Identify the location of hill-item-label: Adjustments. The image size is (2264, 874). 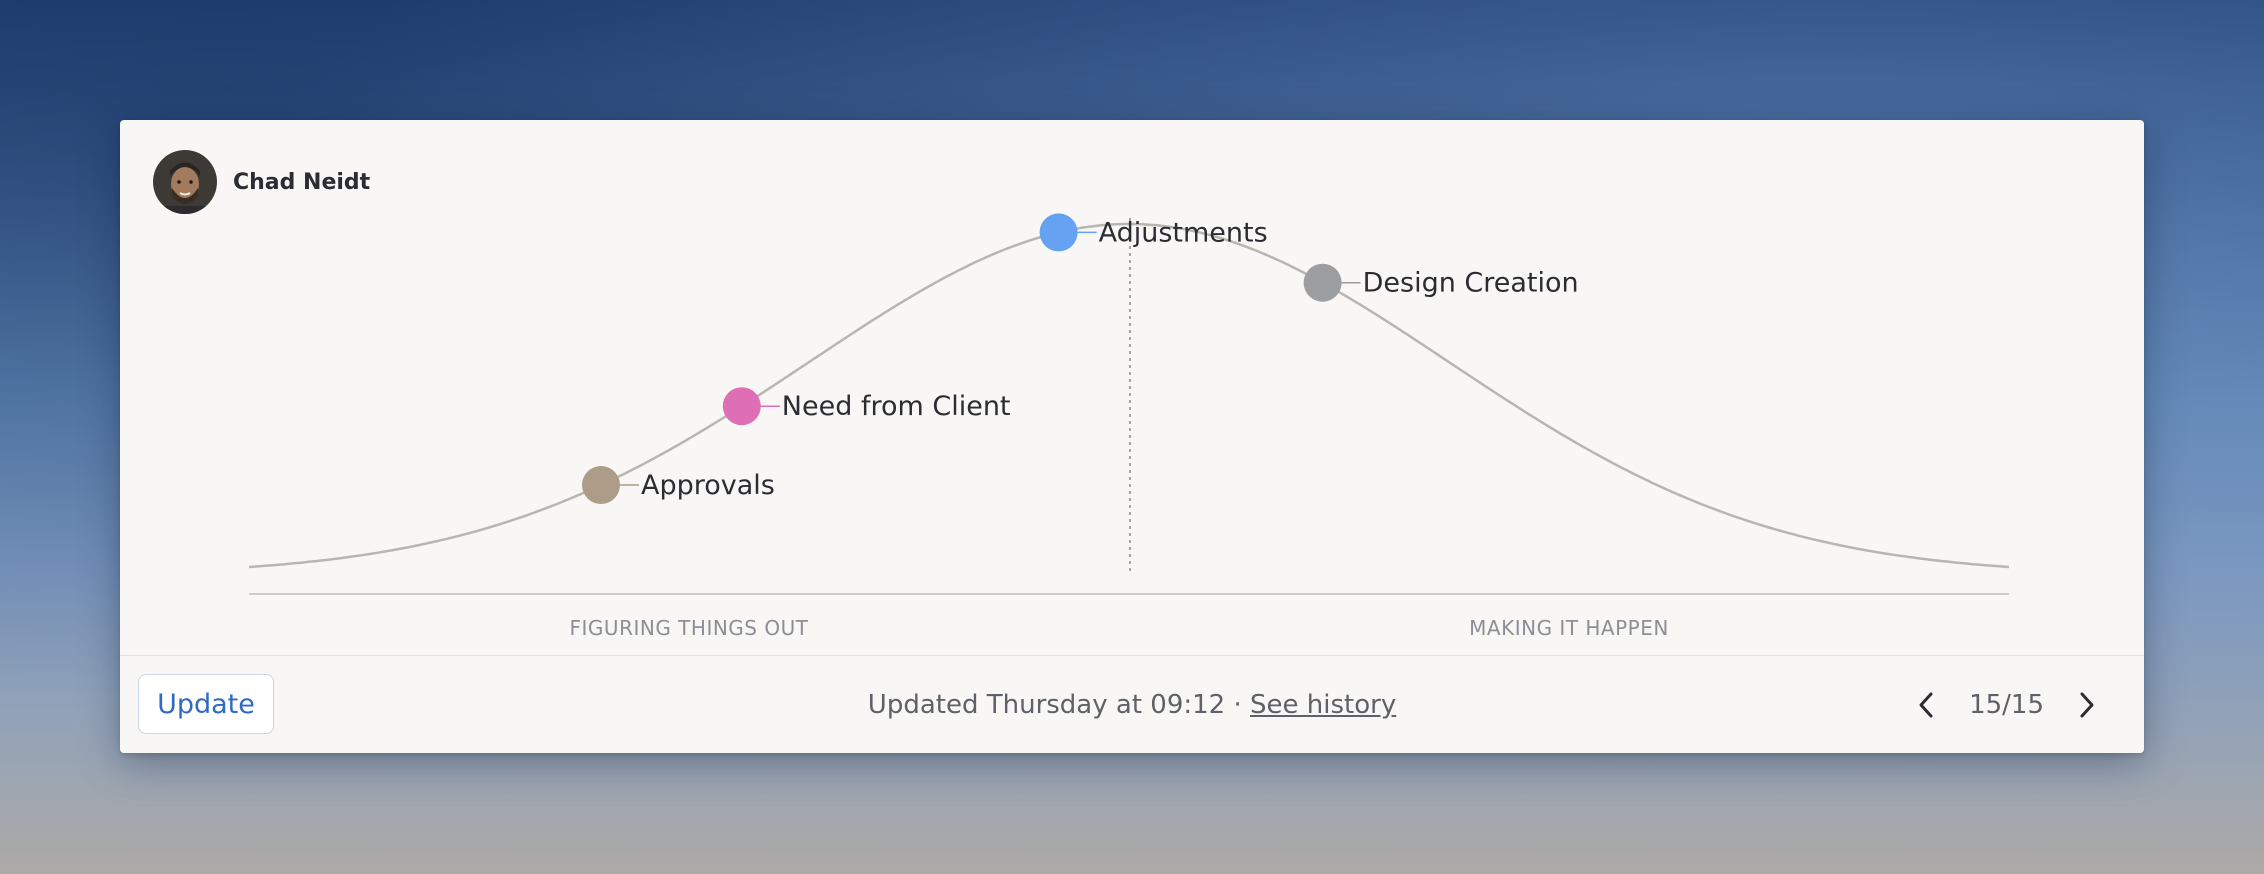
(1183, 232).